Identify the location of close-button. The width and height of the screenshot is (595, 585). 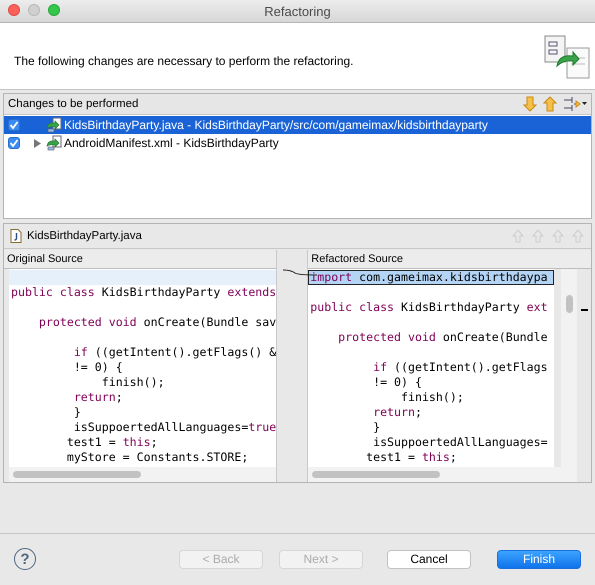
(14, 10).